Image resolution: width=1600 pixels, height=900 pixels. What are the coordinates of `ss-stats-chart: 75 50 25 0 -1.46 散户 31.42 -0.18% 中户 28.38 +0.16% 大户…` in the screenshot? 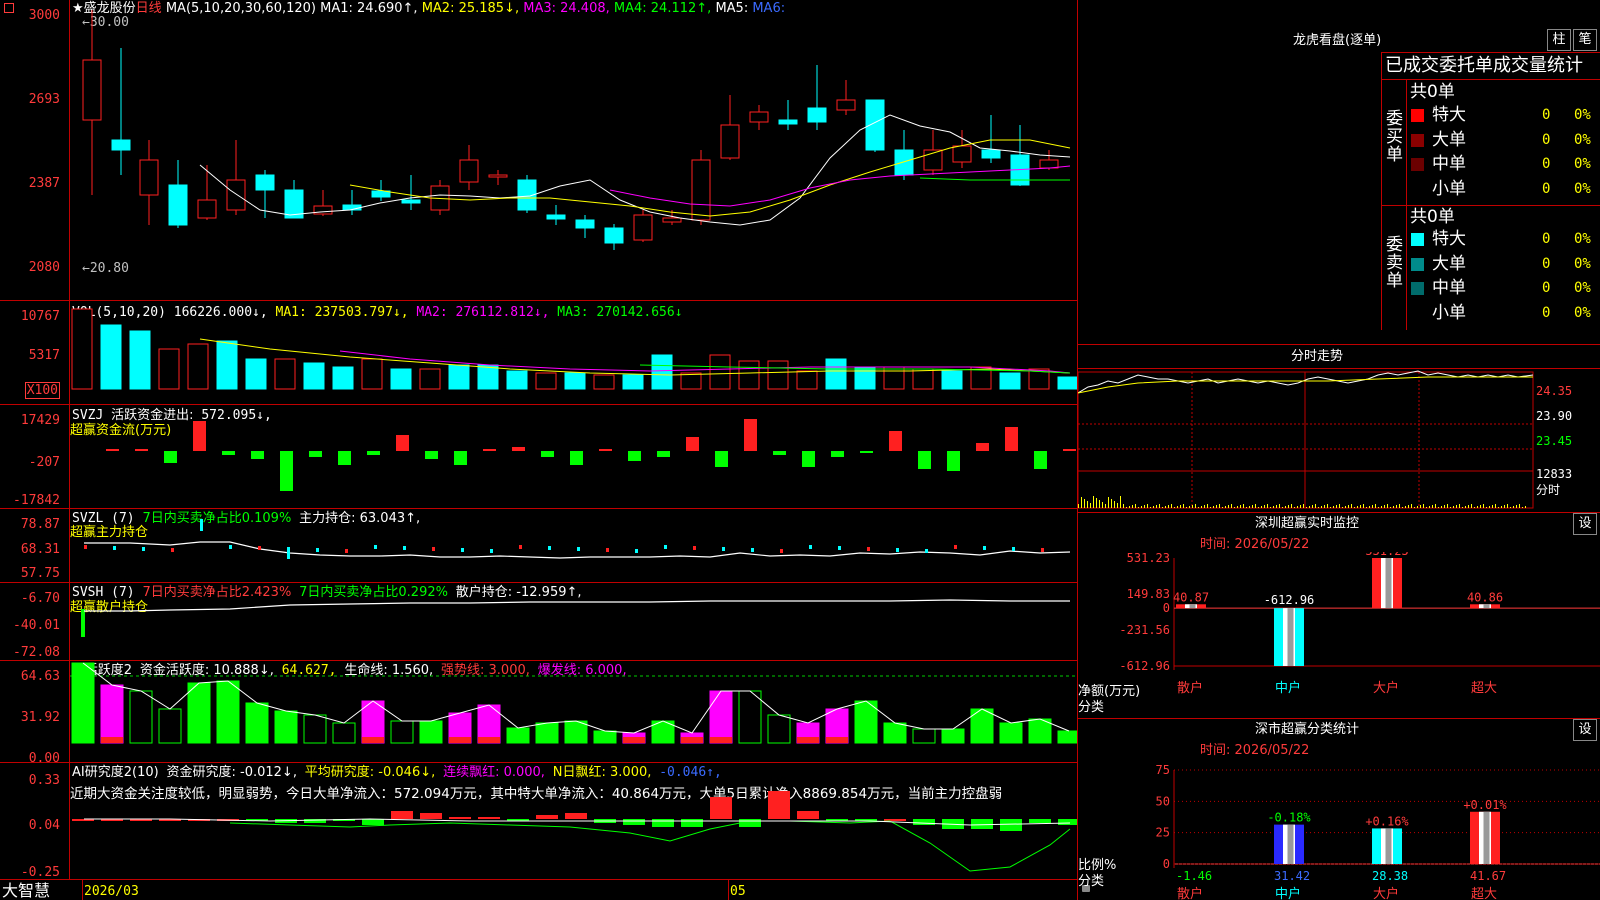 It's located at (1339, 828).